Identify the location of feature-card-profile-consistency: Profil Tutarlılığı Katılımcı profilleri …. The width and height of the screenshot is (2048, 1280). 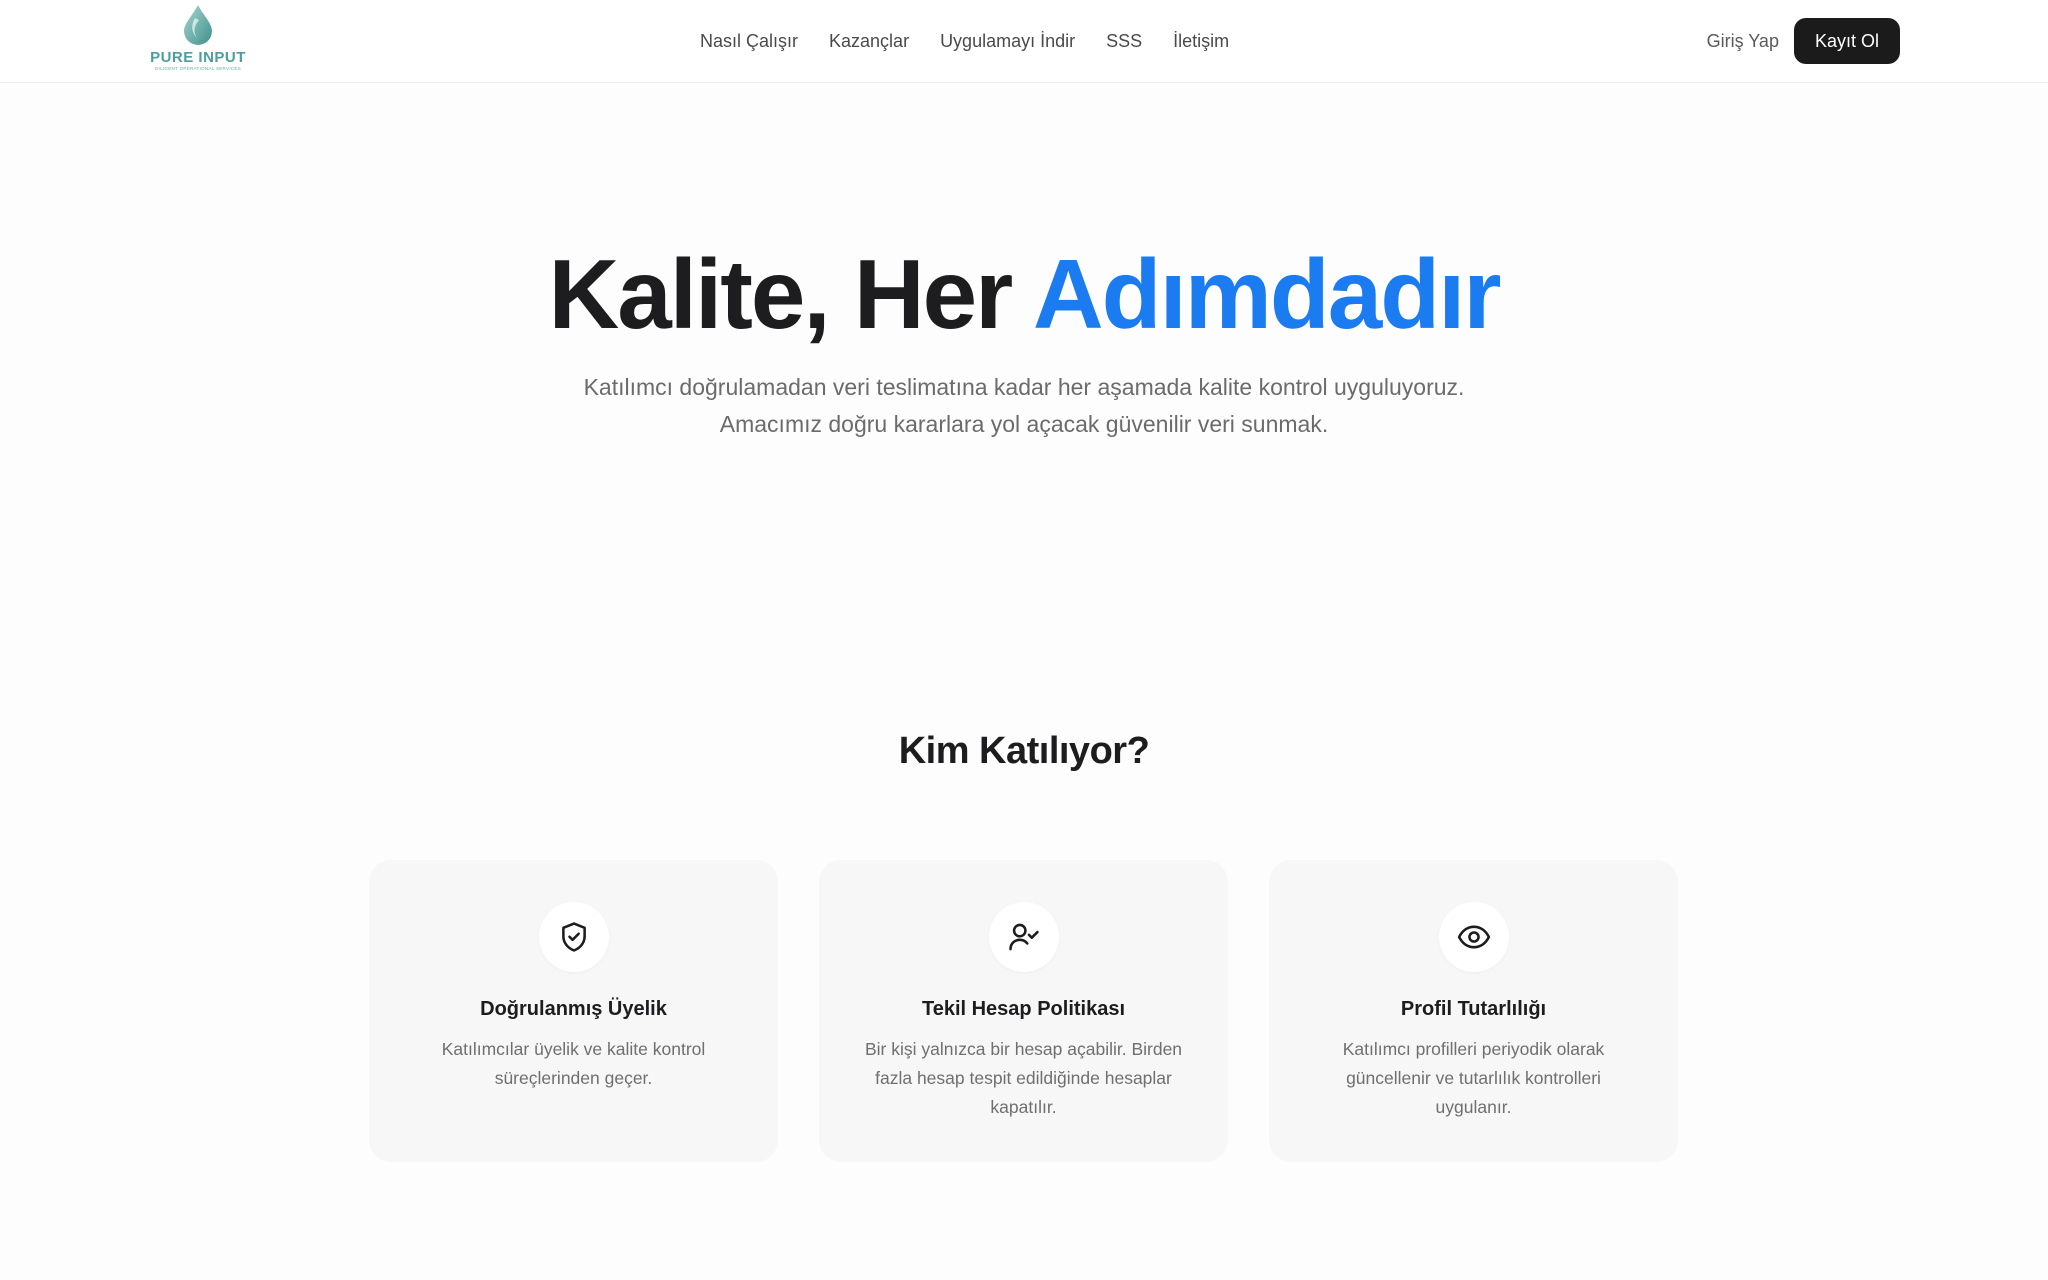
(1473, 1011).